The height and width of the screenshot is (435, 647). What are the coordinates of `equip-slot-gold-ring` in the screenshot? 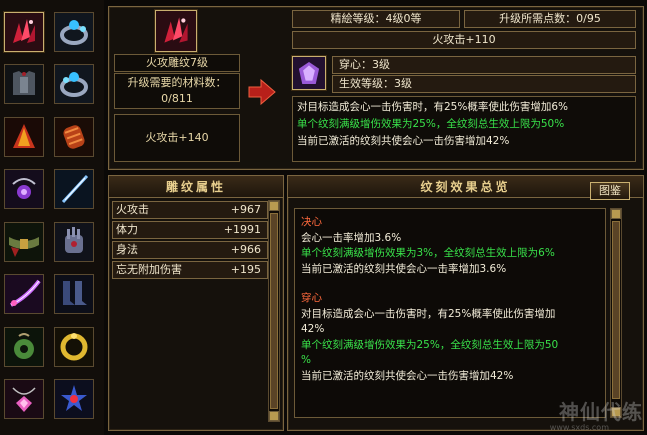 It's located at (74, 347).